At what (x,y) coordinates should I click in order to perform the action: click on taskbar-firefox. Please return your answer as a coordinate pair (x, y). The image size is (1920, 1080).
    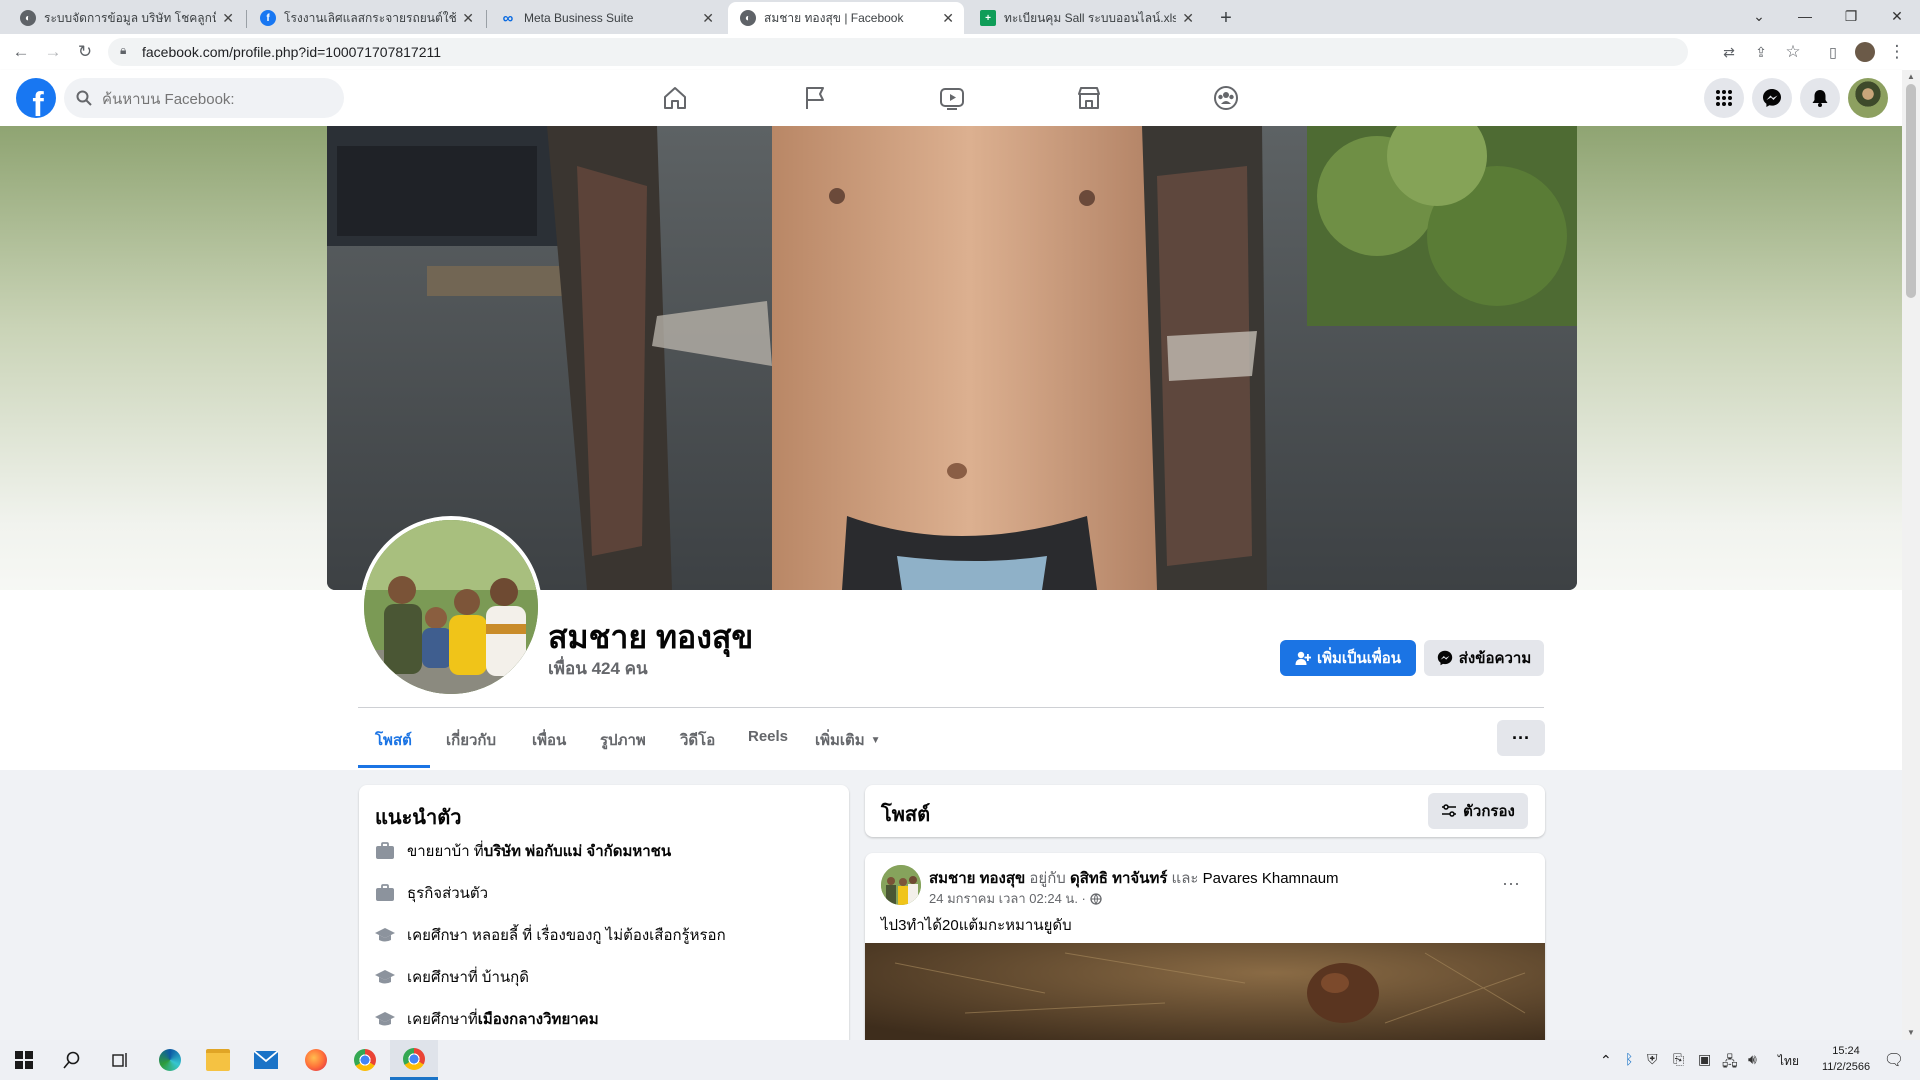
    Looking at the image, I should click on (316, 1060).